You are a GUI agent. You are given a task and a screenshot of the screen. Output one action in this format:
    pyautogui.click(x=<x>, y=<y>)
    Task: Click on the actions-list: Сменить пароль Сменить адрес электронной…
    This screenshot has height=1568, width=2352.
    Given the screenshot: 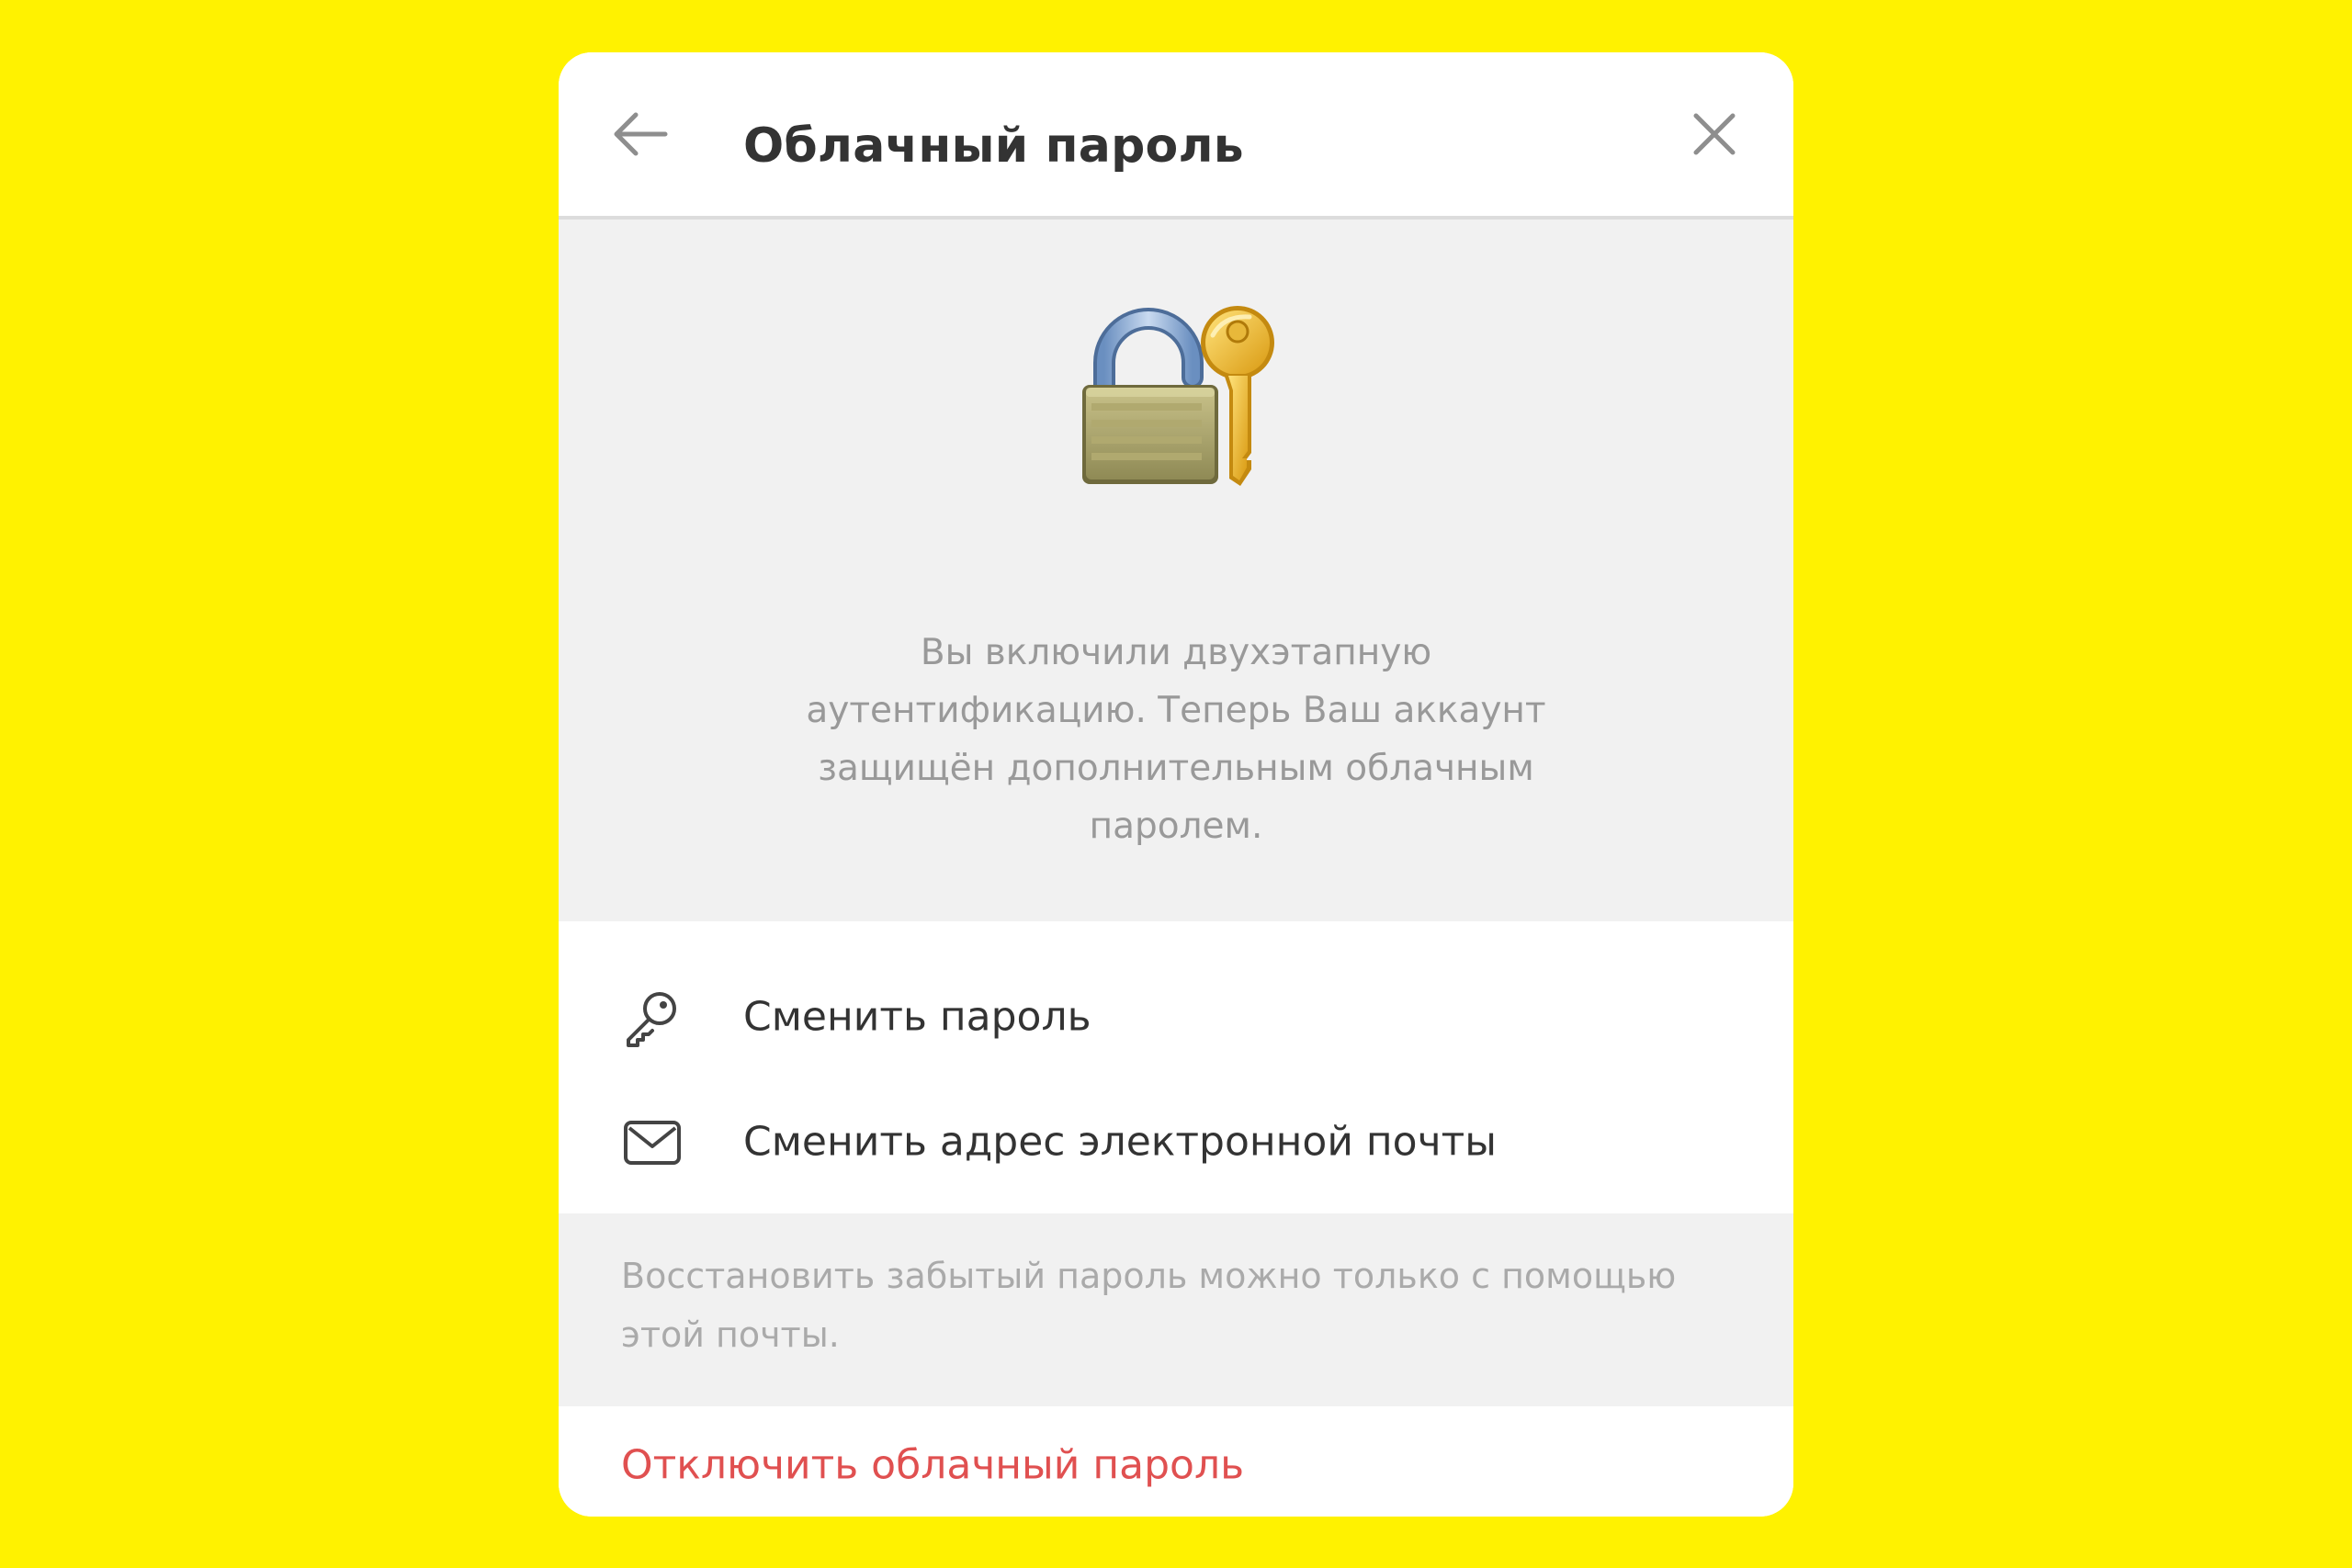 What is the action you would take?
    pyautogui.click(x=1176, y=1067)
    